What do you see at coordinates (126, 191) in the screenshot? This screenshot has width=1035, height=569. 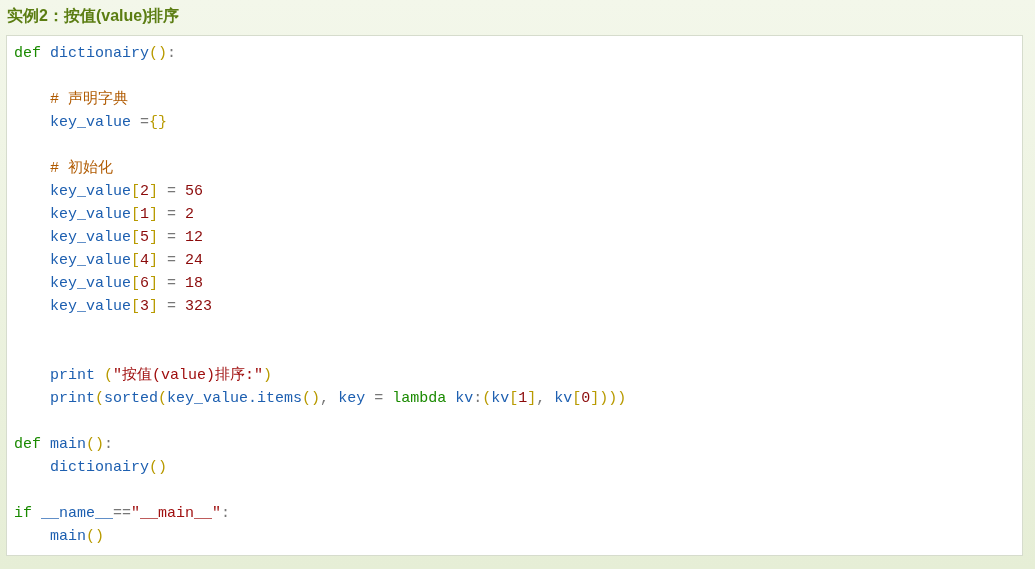 I see `code-line: key_value[2] = 56` at bounding box center [126, 191].